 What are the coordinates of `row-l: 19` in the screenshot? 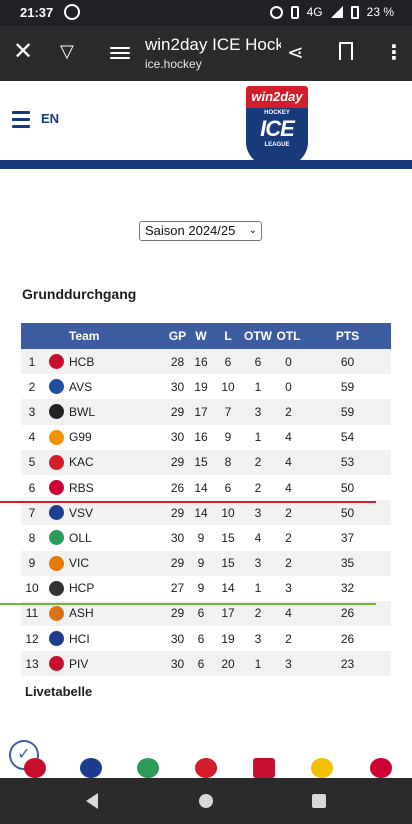 It's located at (228, 638).